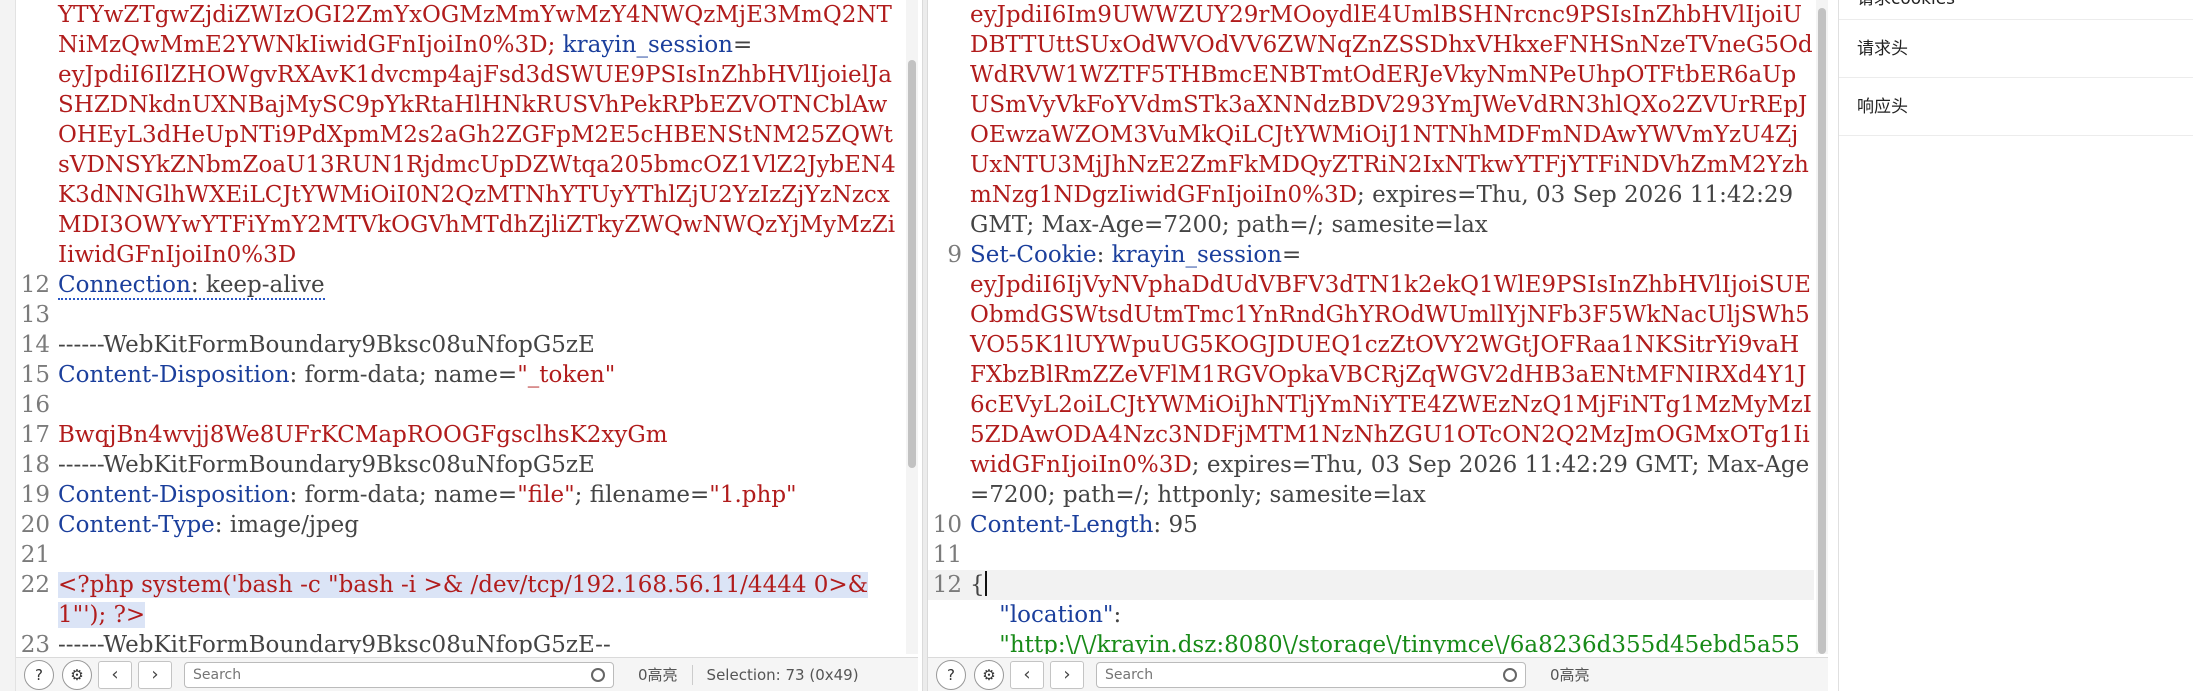 The width and height of the screenshot is (2193, 691). Describe the element at coordinates (2016, 10) in the screenshot. I see `sidebar-item-request-cookies: 请求cookies` at that location.